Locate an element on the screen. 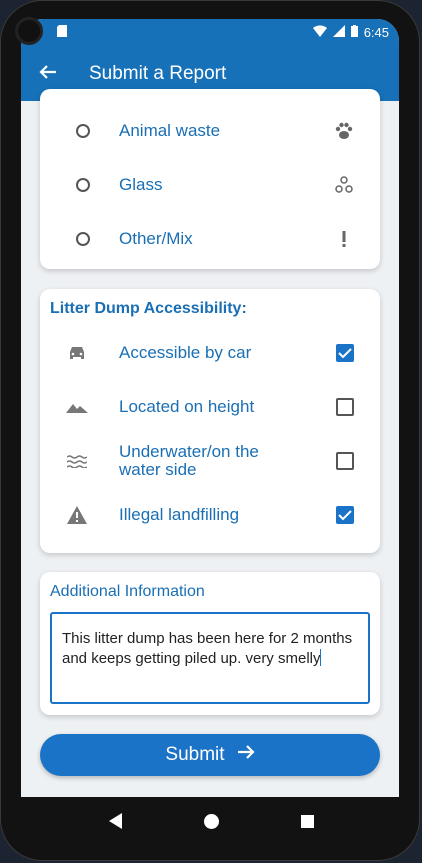  option-label: Other/Mix is located at coordinates (156, 238).